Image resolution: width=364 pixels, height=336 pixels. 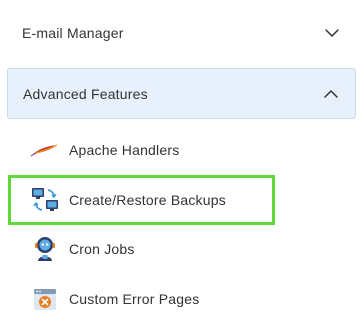 I want to click on menu-item-create-restore-backups: Create/Restore Backups, so click(x=128, y=200).